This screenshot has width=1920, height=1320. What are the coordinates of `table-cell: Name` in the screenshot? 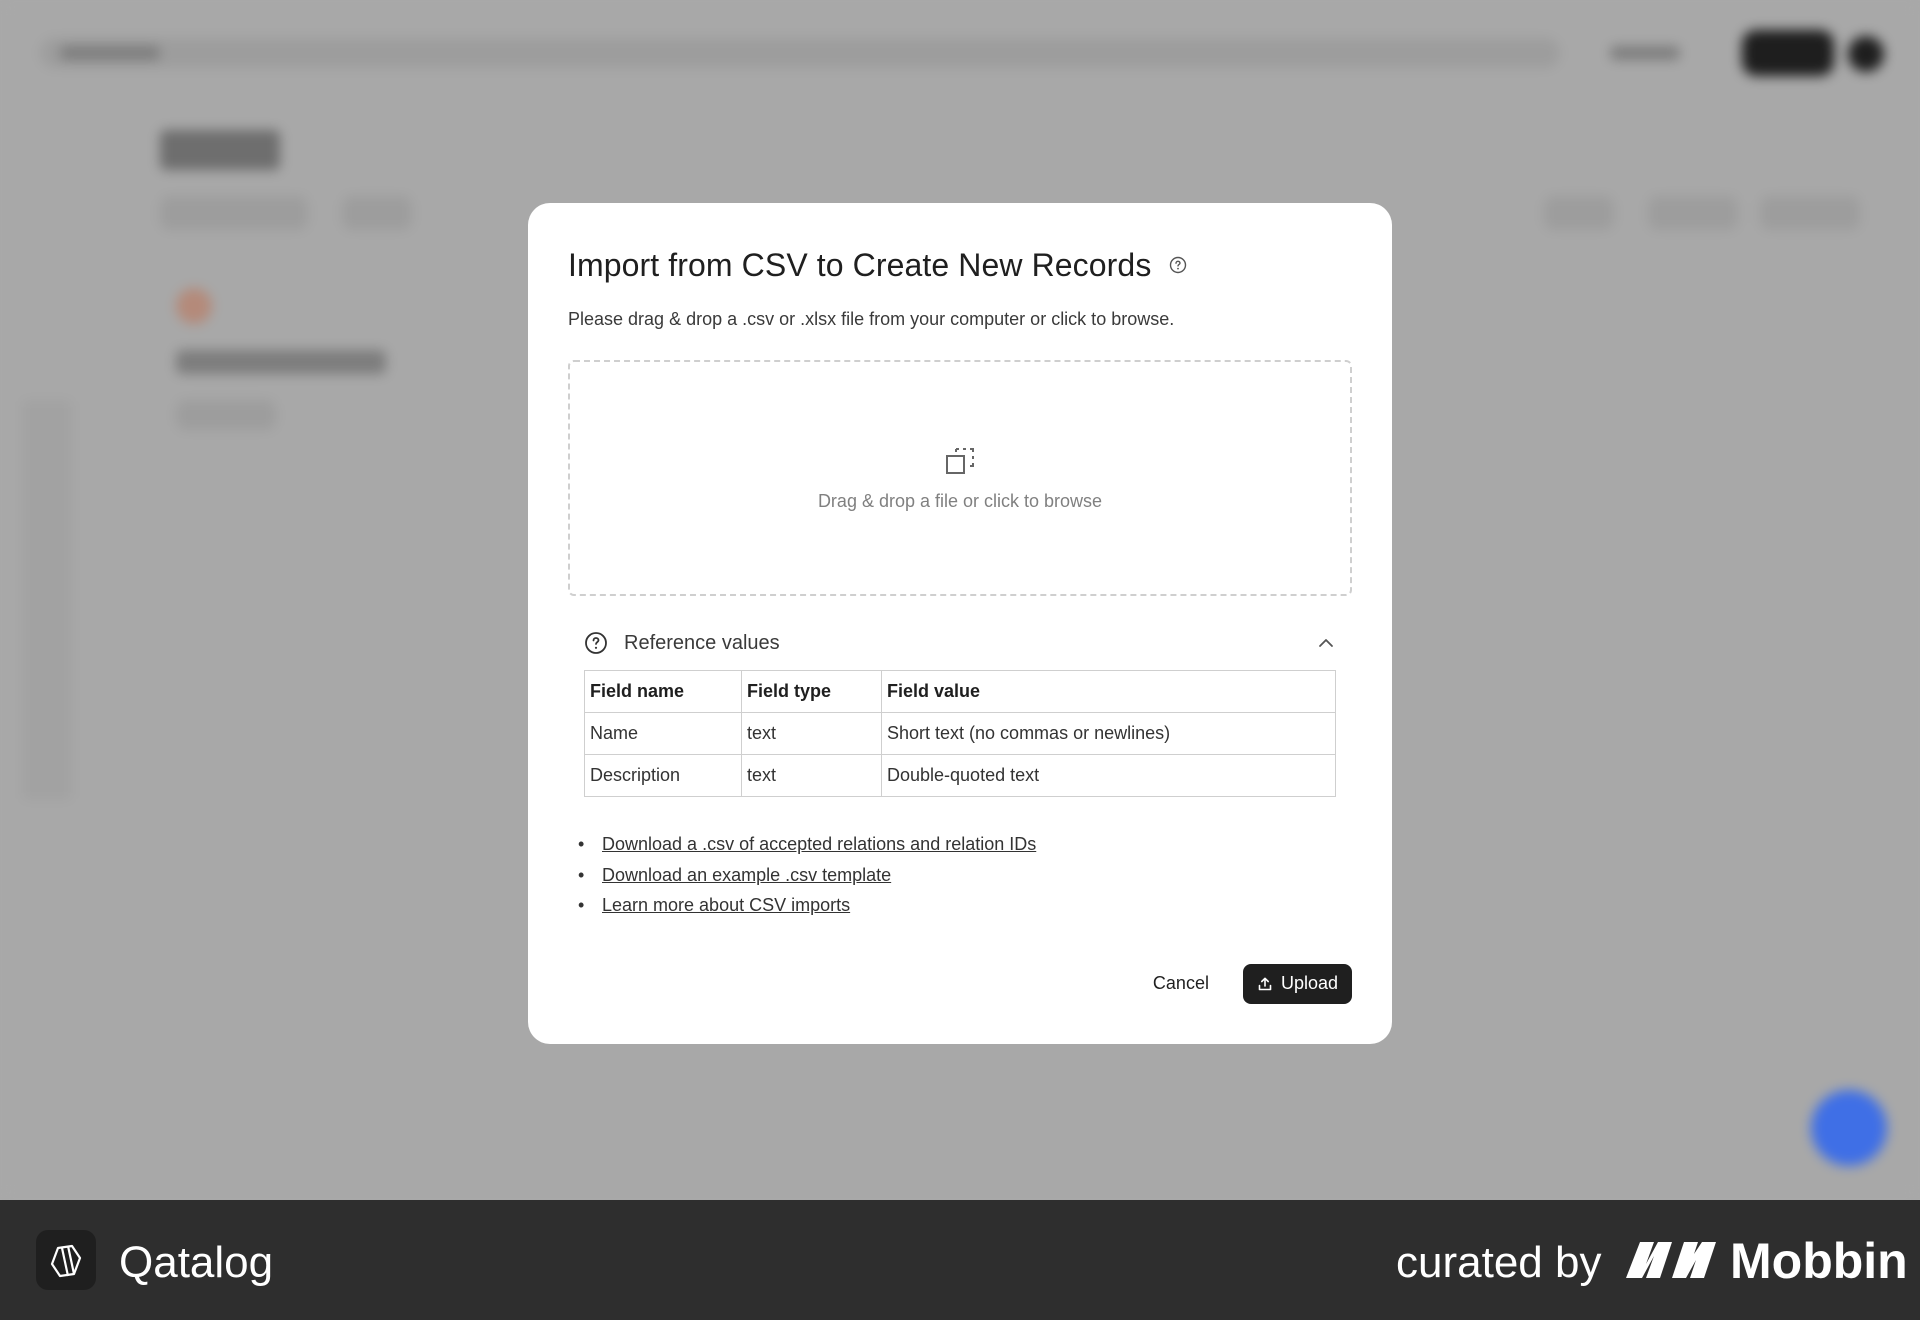 It's located at (663, 733).